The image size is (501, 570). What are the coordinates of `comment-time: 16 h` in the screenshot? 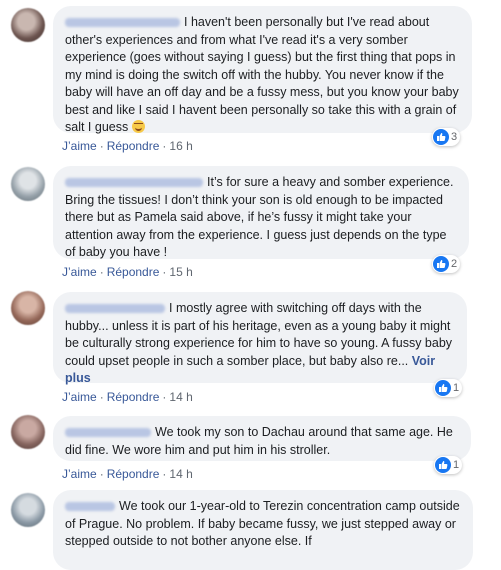 It's located at (180, 146).